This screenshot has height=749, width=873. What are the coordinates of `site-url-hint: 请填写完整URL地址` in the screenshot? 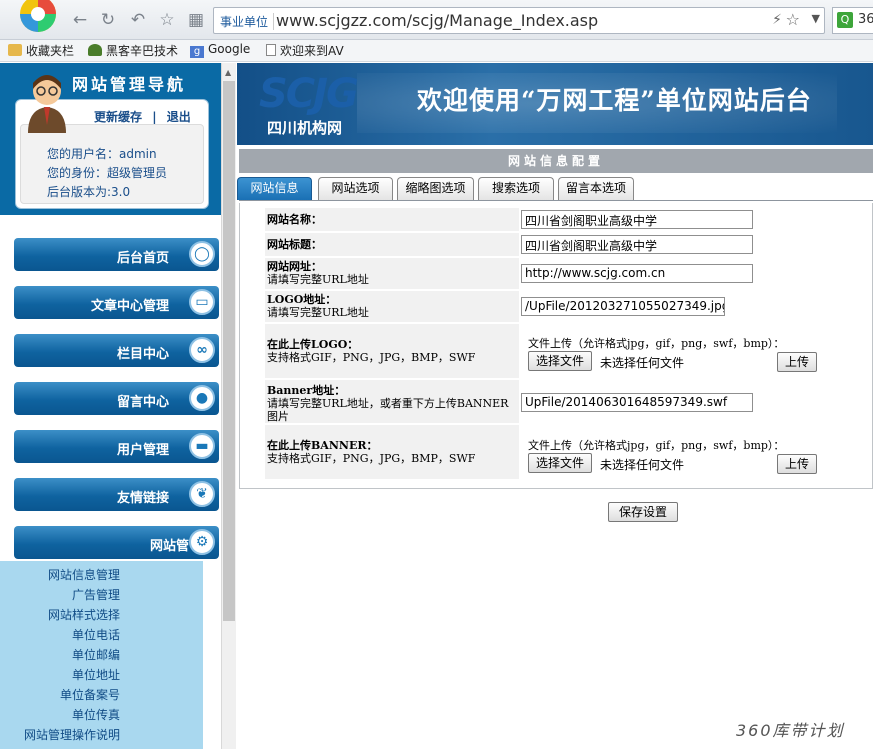 It's located at (318, 279).